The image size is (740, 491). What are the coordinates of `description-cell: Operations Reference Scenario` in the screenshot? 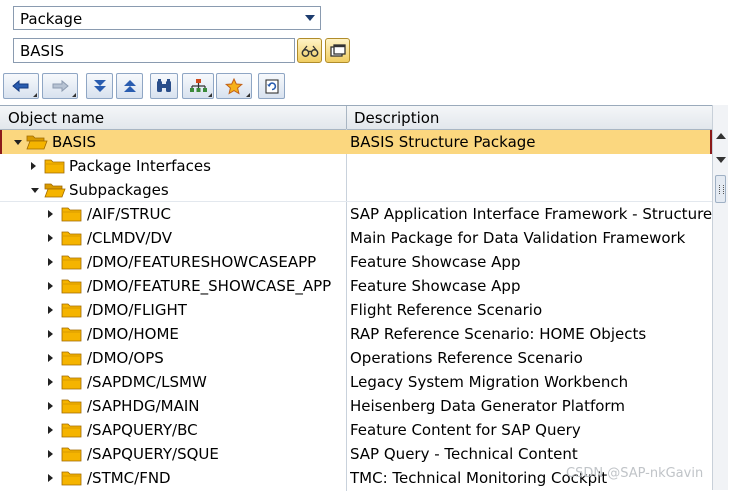 It's located at (466, 358).